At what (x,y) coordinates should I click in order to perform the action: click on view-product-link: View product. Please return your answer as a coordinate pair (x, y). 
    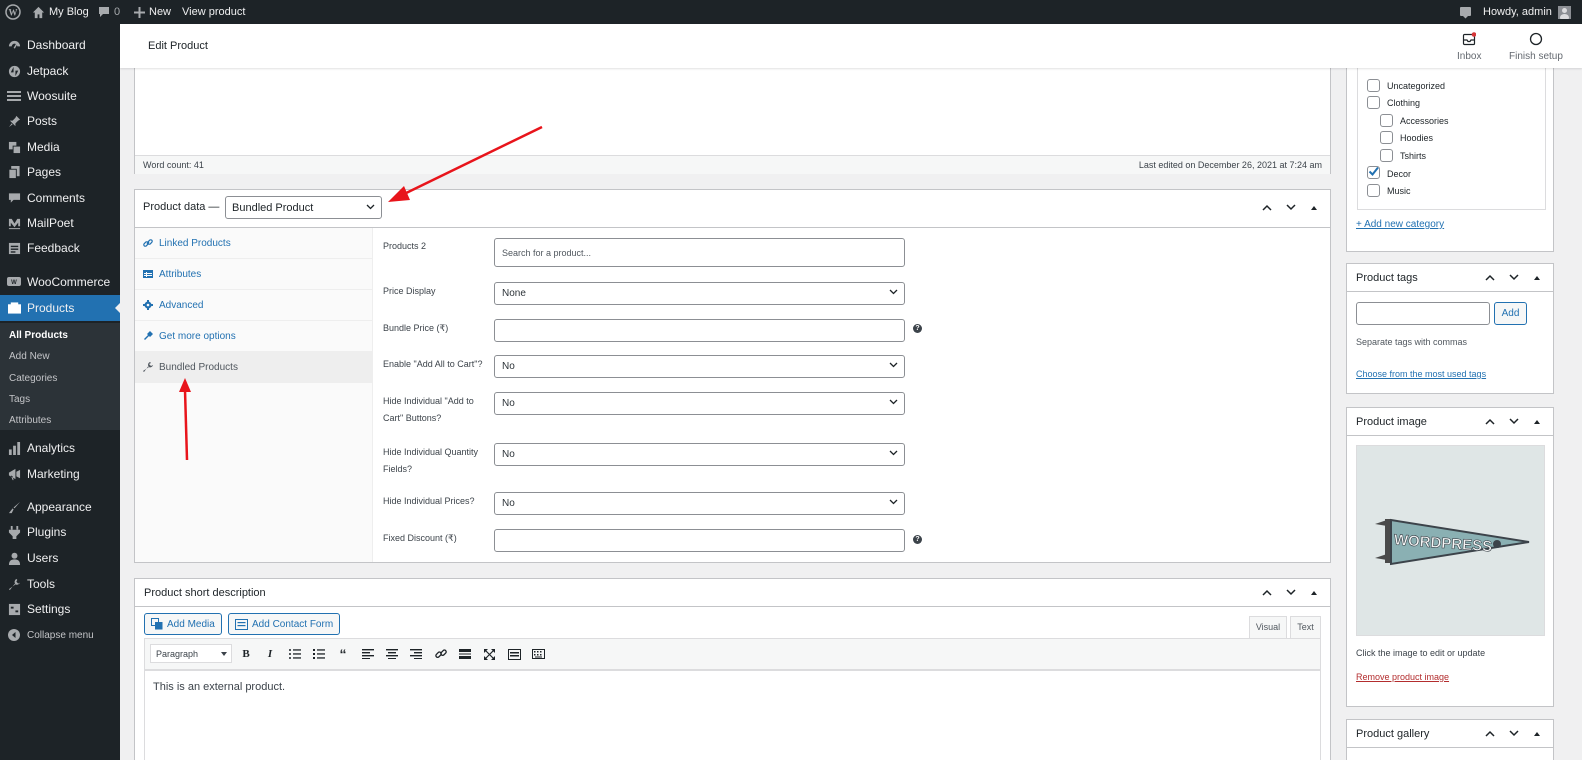
    Looking at the image, I should click on (213, 12).